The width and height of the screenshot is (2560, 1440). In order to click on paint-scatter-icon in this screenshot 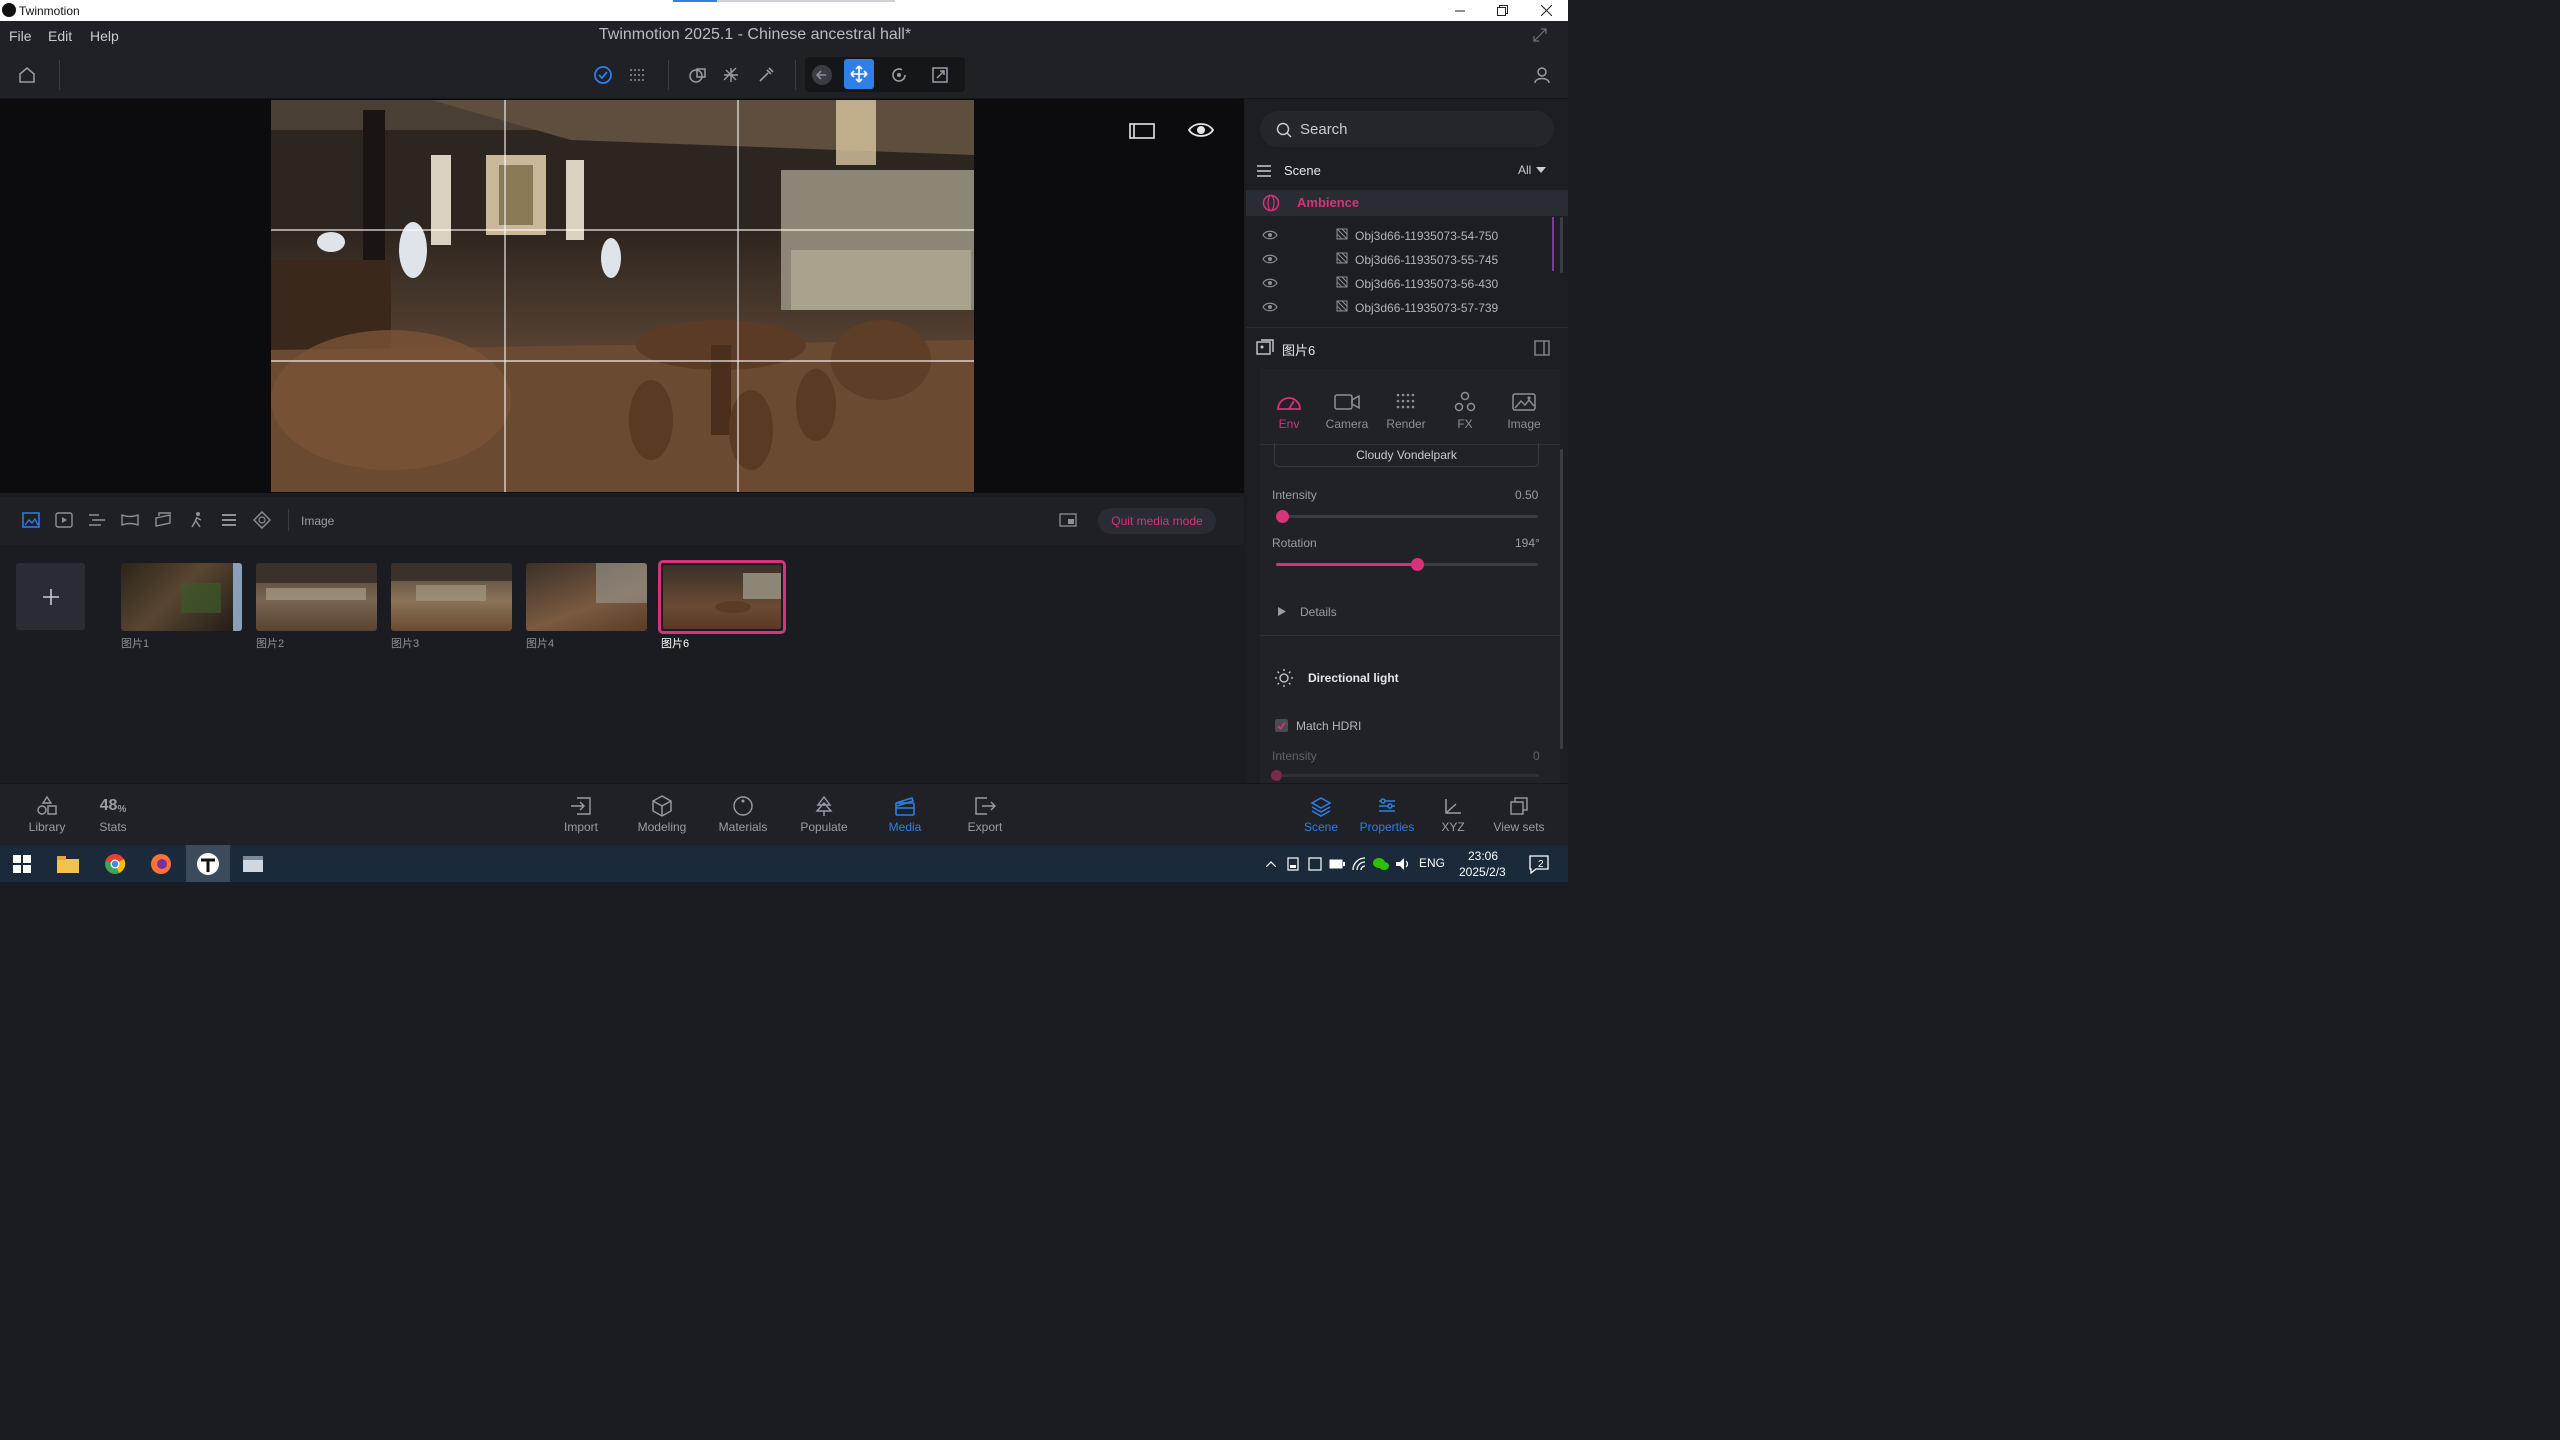, I will do `click(731, 75)`.